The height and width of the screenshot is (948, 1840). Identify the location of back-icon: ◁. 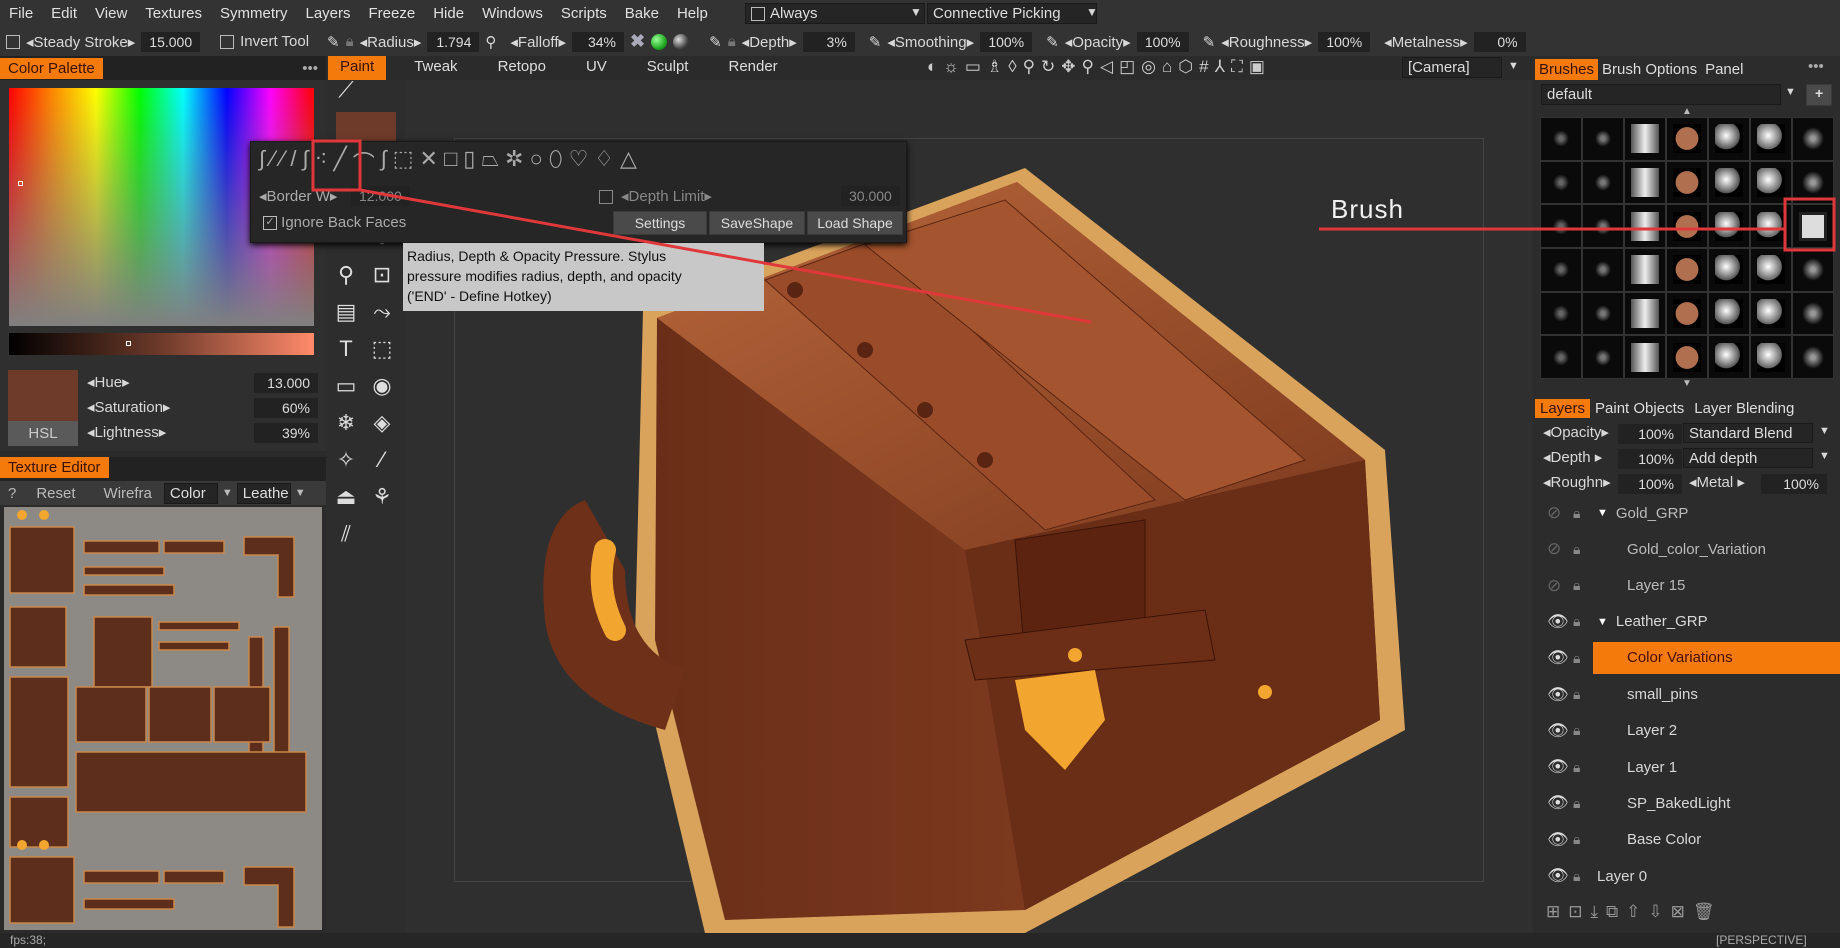
(1106, 67).